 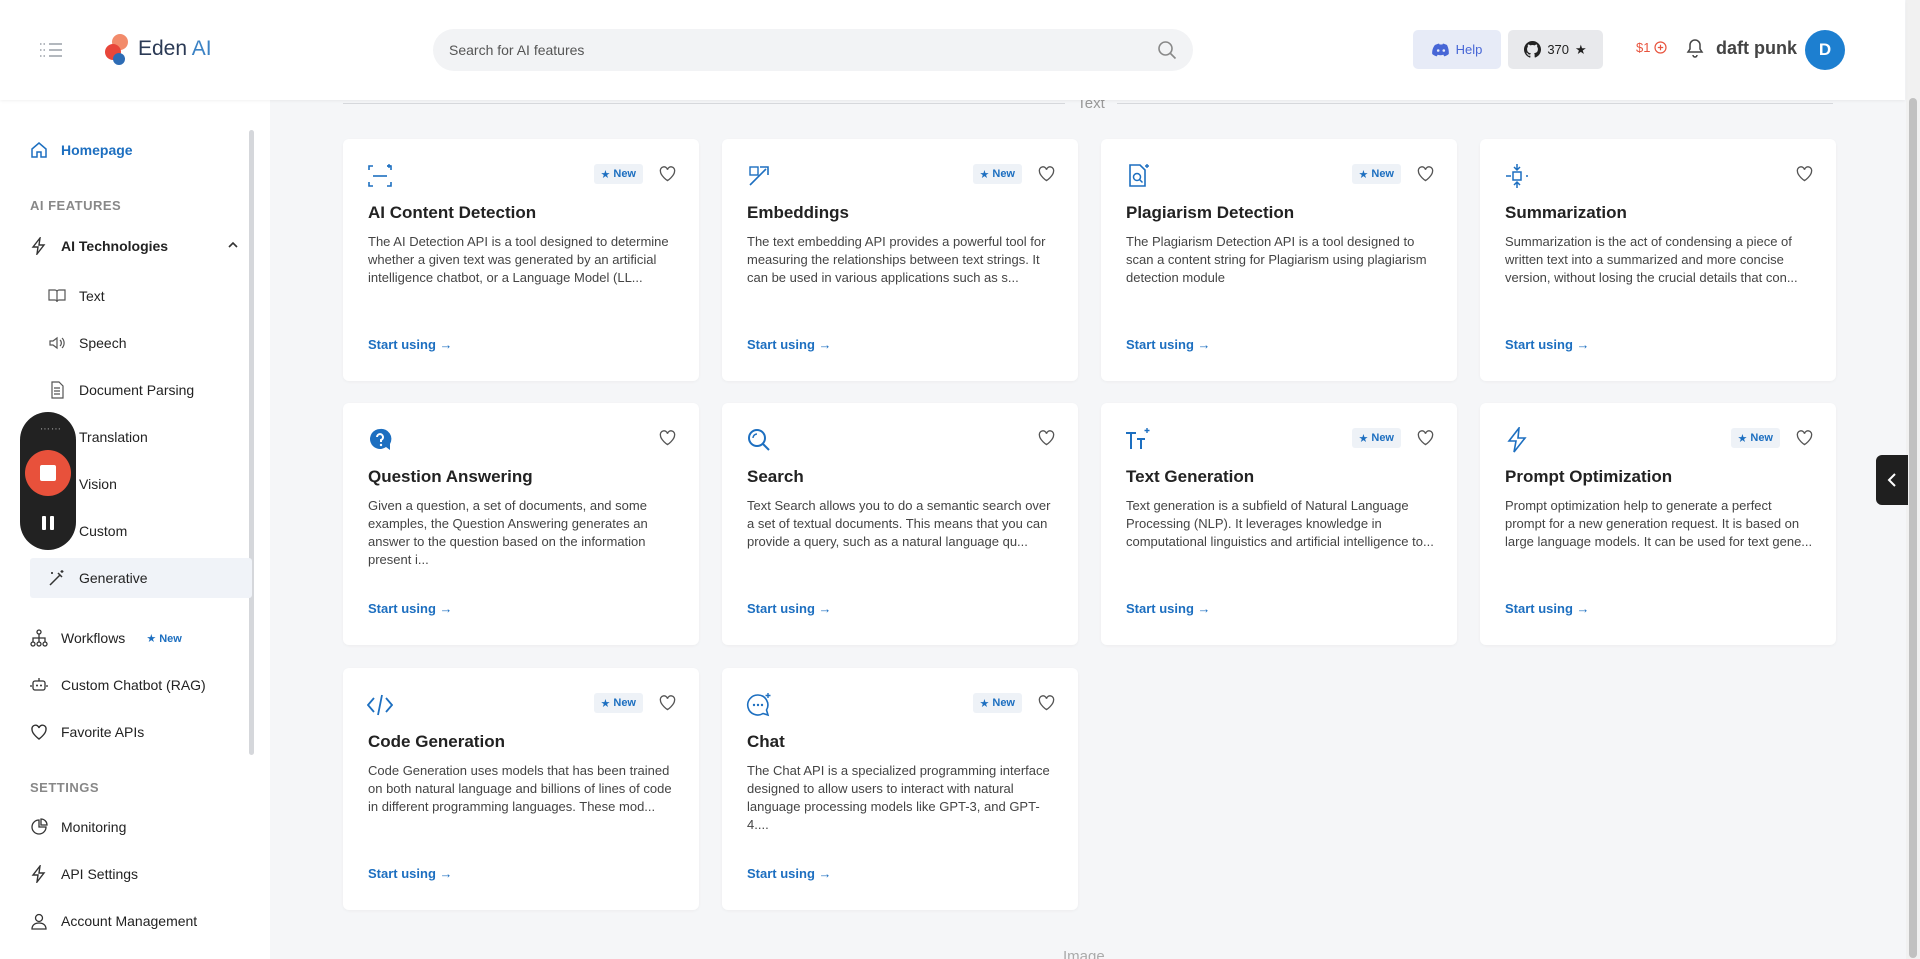 What do you see at coordinates (48, 524) in the screenshot?
I see `pause-button` at bounding box center [48, 524].